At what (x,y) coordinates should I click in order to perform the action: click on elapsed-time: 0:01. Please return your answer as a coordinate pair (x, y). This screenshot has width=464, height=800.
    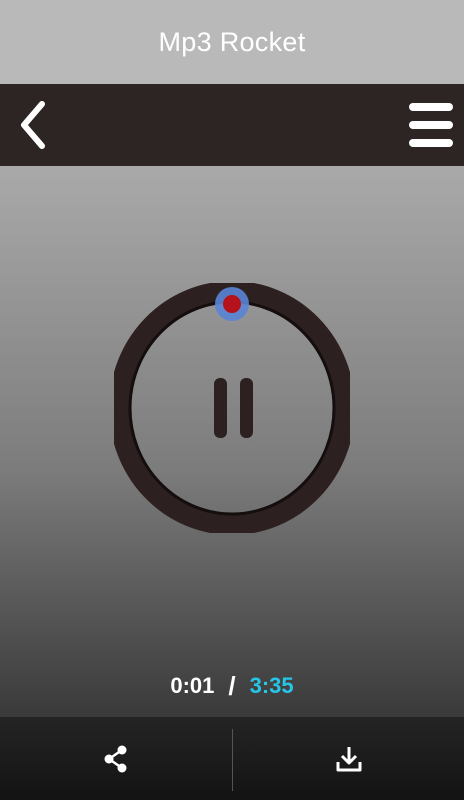
    Looking at the image, I should click on (192, 685).